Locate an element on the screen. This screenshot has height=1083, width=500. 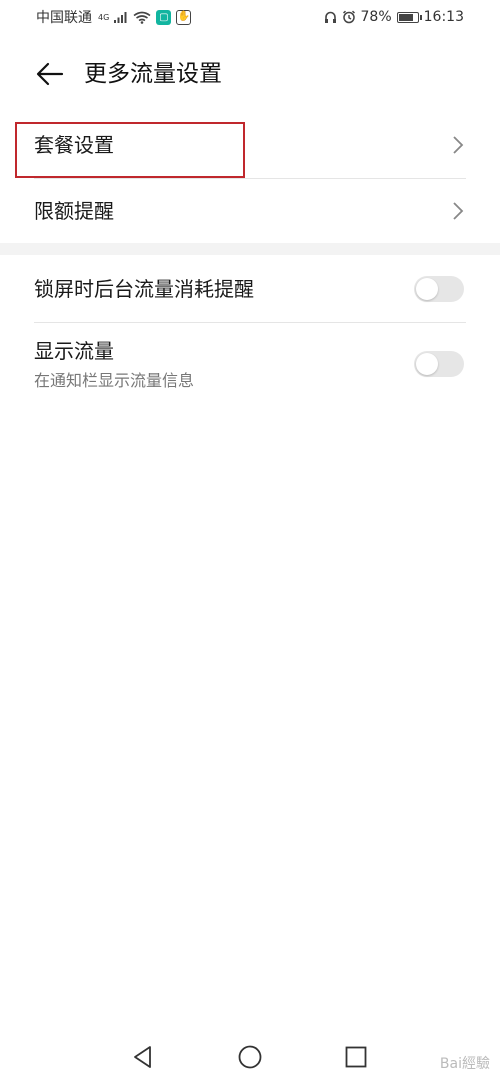
watermark: Bai經驗 is located at coordinates (464, 1064).